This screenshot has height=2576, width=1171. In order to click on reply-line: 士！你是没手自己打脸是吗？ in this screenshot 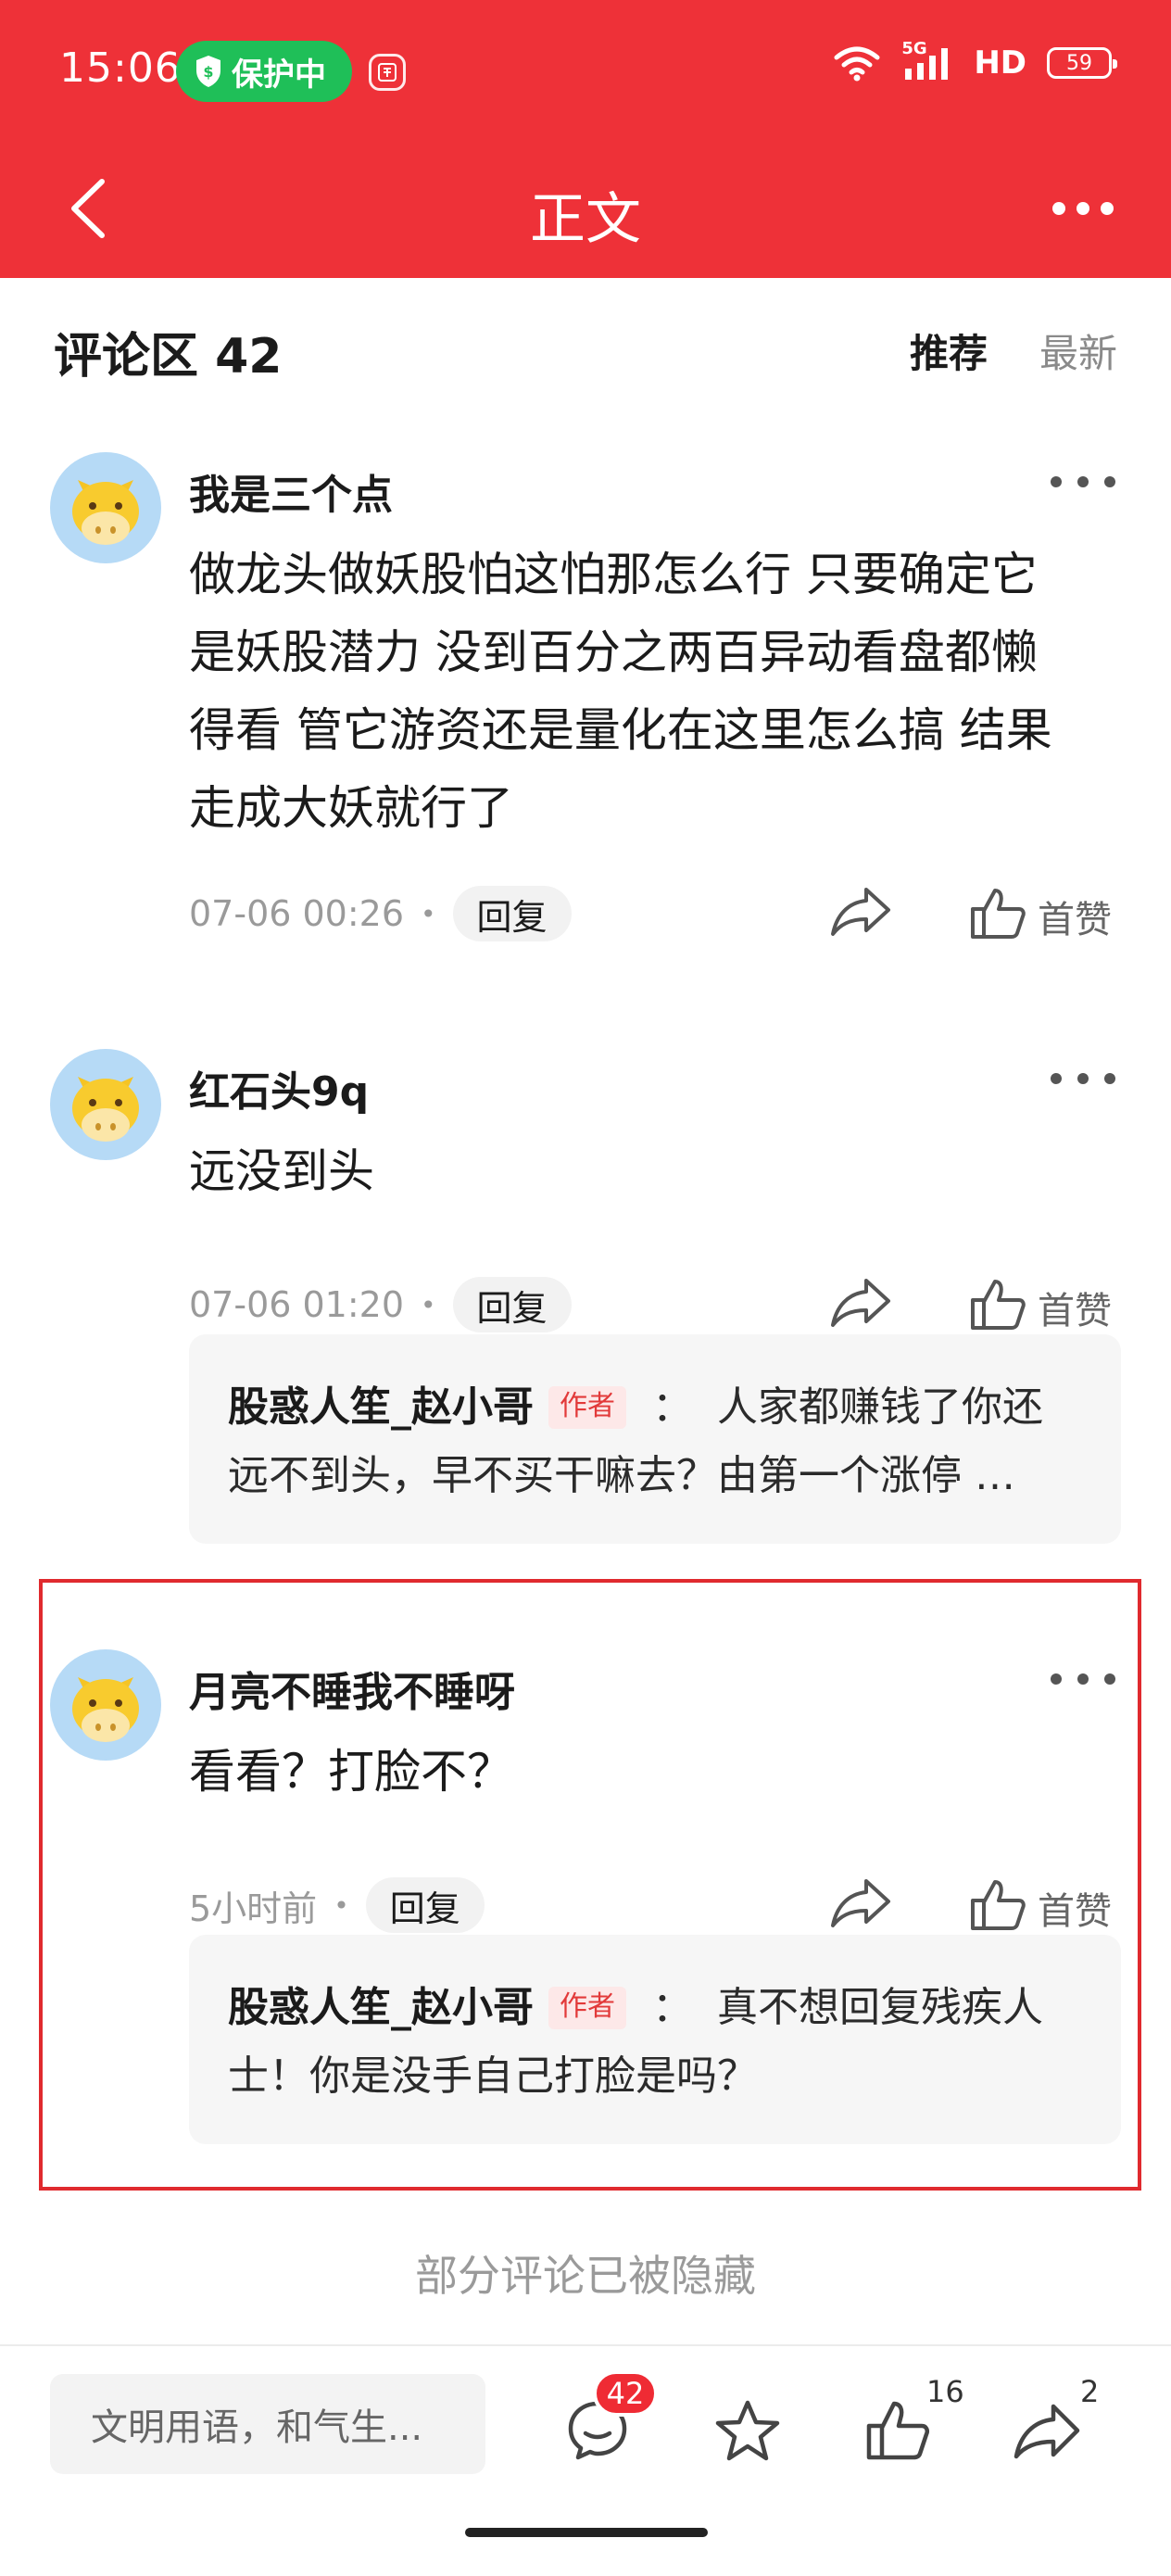, I will do `click(493, 2076)`.